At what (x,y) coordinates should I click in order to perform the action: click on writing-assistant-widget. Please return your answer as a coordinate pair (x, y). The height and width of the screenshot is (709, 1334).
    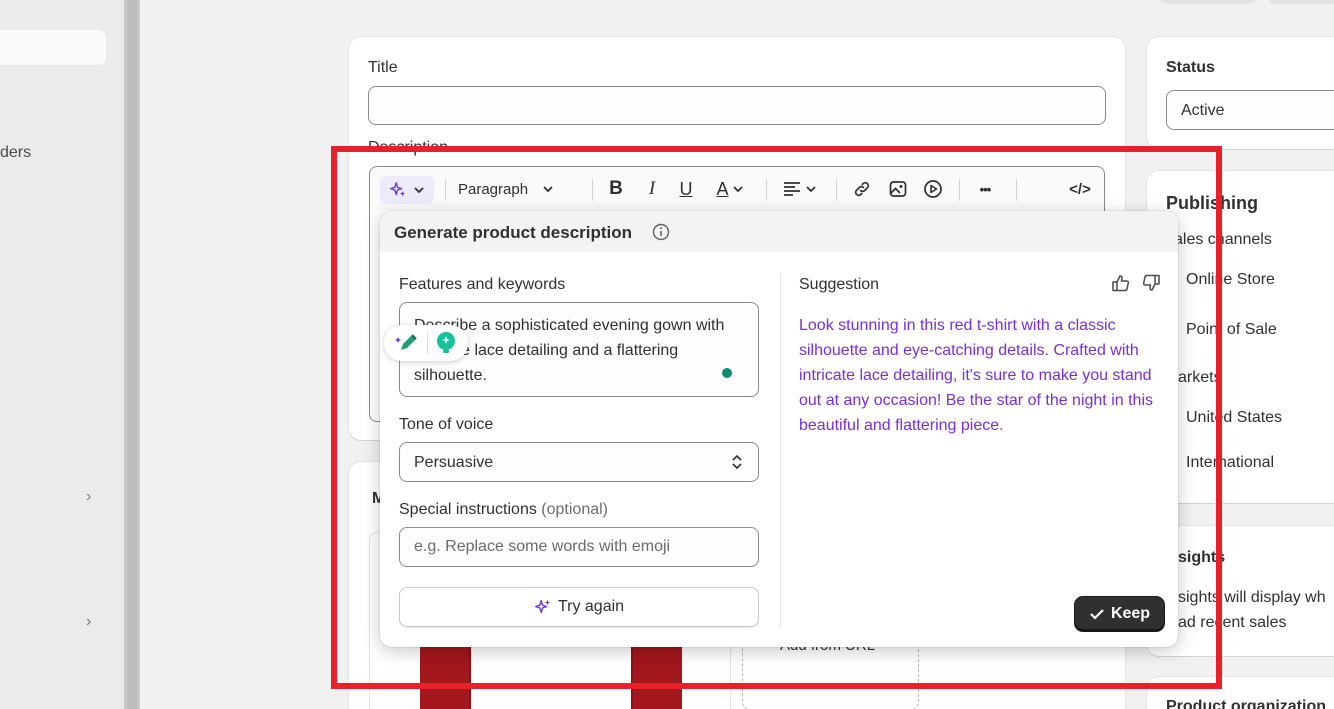
    Looking at the image, I should click on (426, 343).